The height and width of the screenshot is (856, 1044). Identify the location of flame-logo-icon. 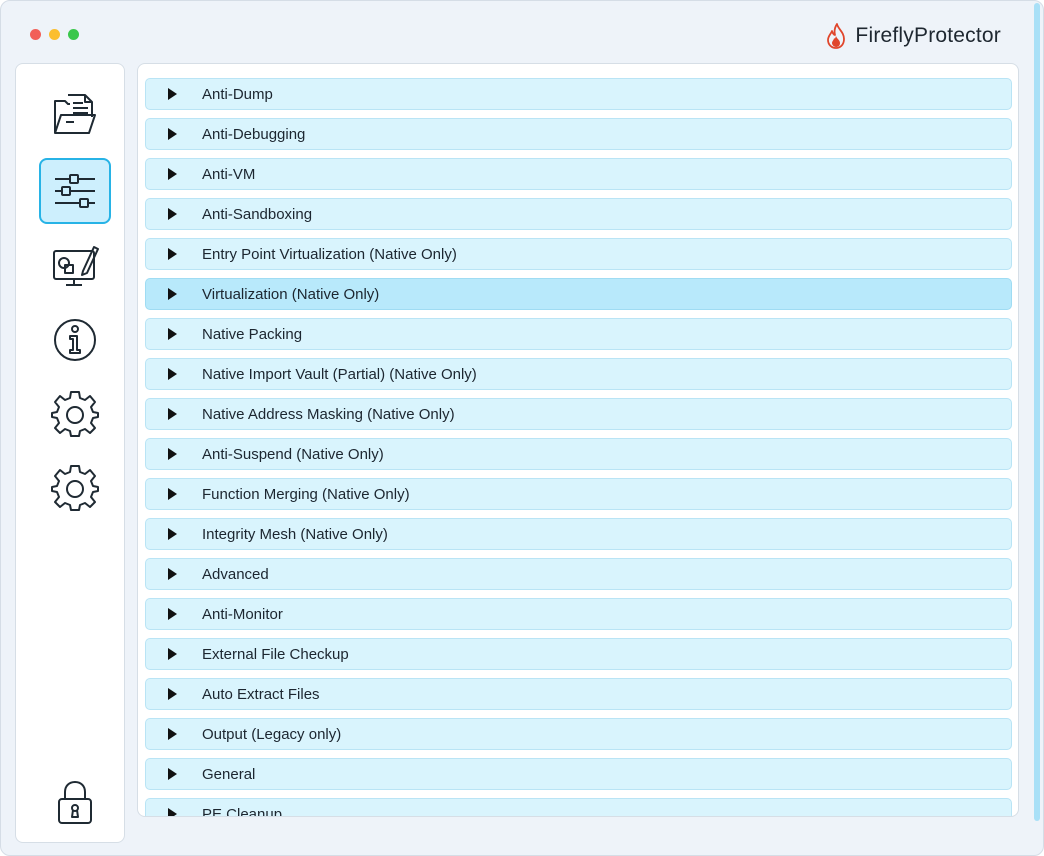
(836, 36).